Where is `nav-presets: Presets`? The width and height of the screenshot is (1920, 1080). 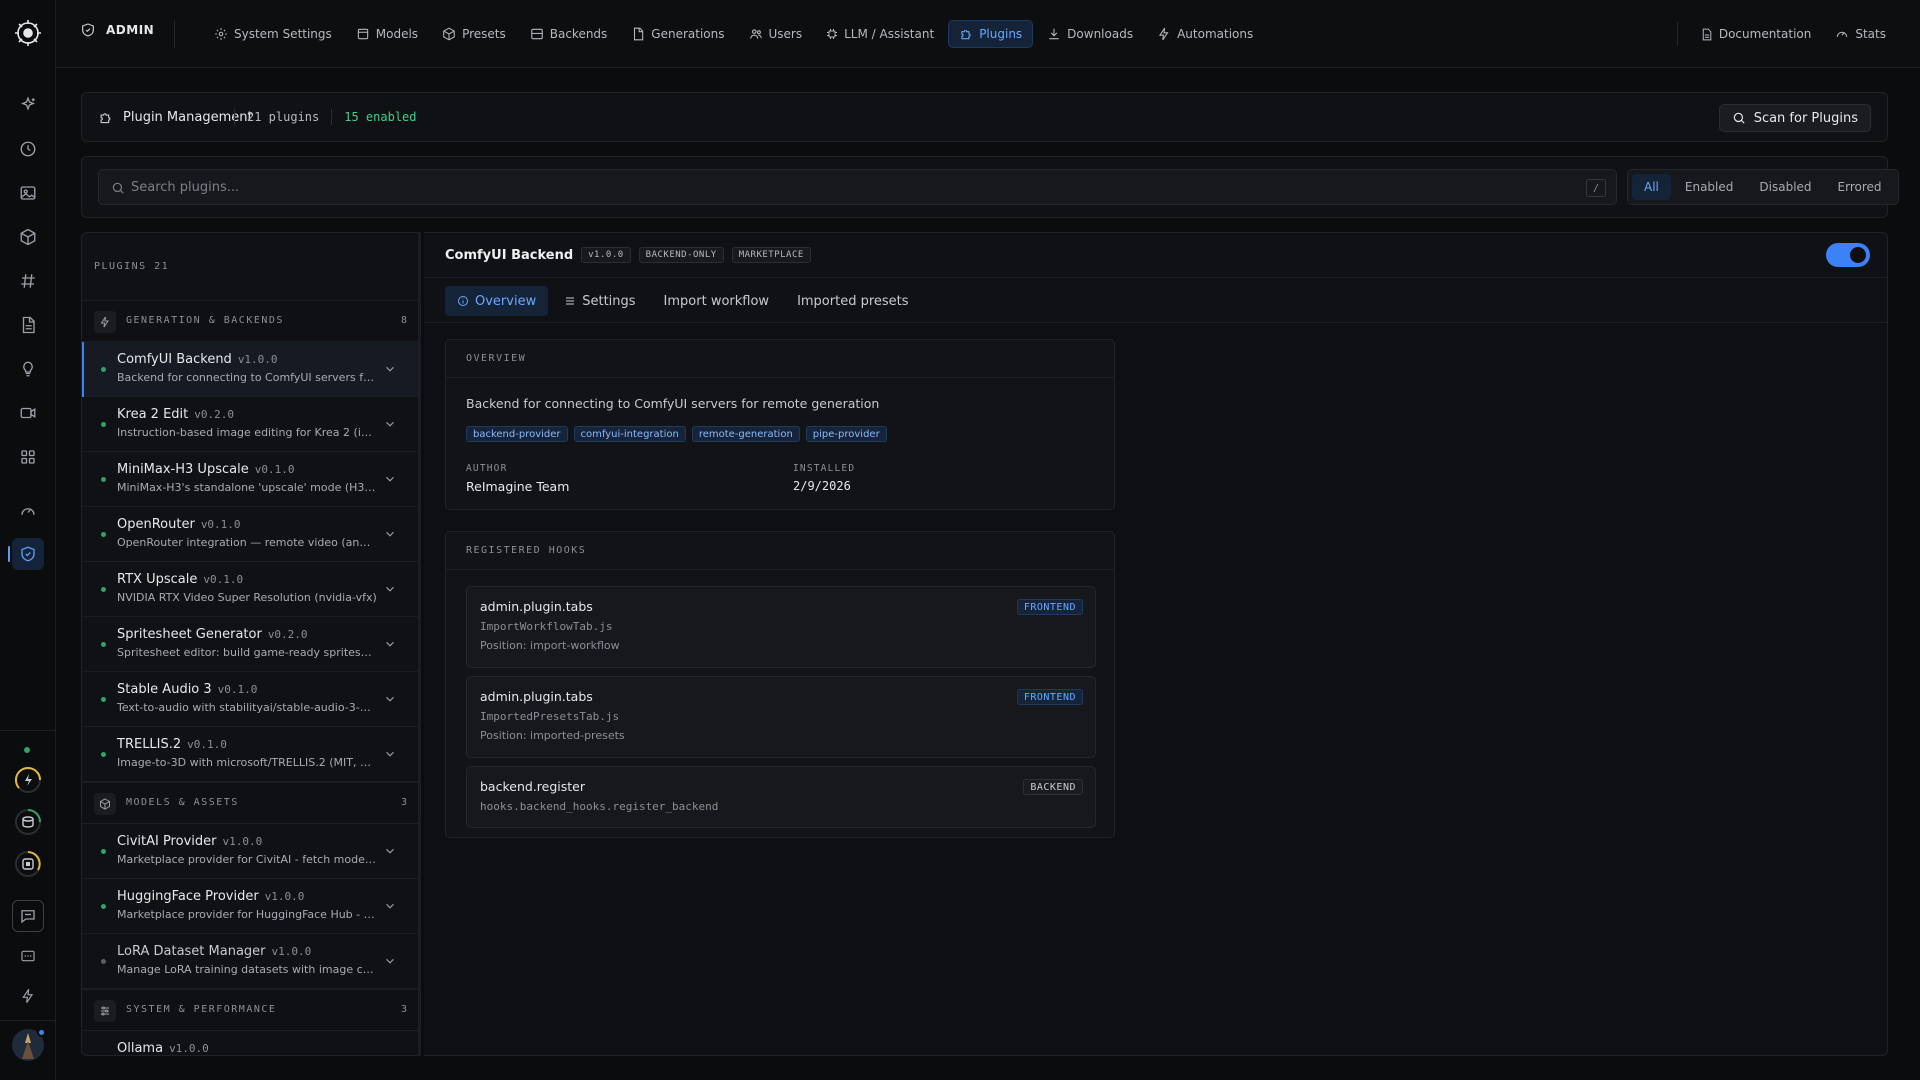
nav-presets: Presets is located at coordinates (474, 34).